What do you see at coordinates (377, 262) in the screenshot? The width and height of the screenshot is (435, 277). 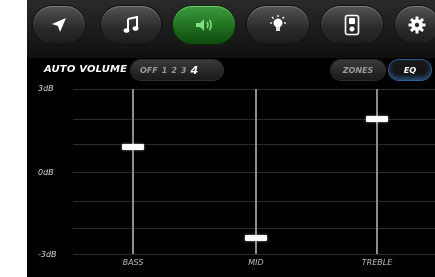 I see `treble-label: TREBLE` at bounding box center [377, 262].